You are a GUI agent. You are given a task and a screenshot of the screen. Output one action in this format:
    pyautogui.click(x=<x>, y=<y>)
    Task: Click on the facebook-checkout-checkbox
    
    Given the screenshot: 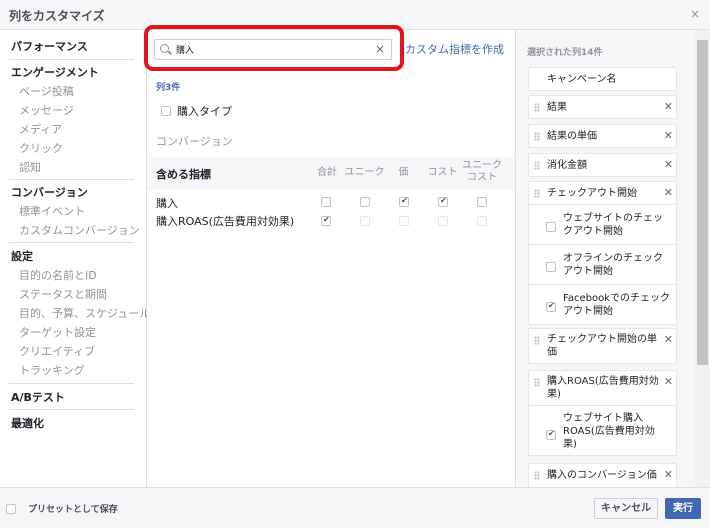 What is the action you would take?
    pyautogui.click(x=551, y=306)
    